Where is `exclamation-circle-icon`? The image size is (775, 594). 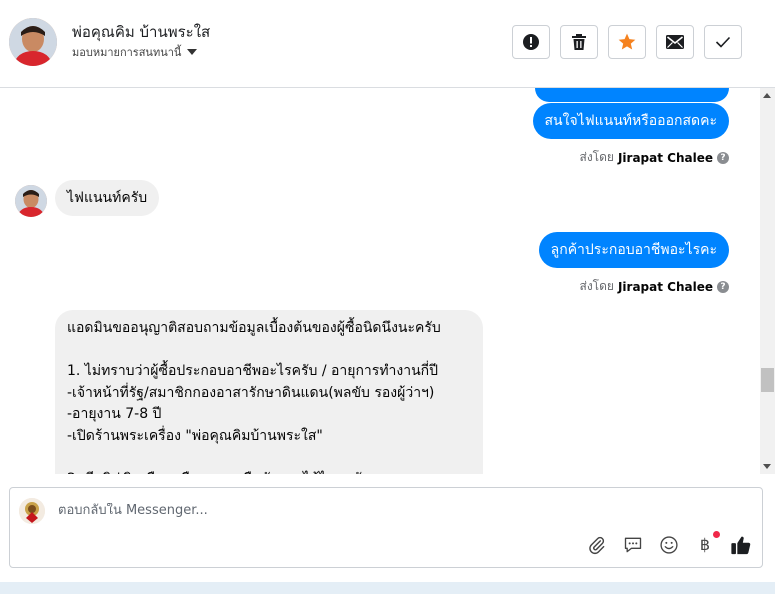
exclamation-circle-icon is located at coordinates (531, 42).